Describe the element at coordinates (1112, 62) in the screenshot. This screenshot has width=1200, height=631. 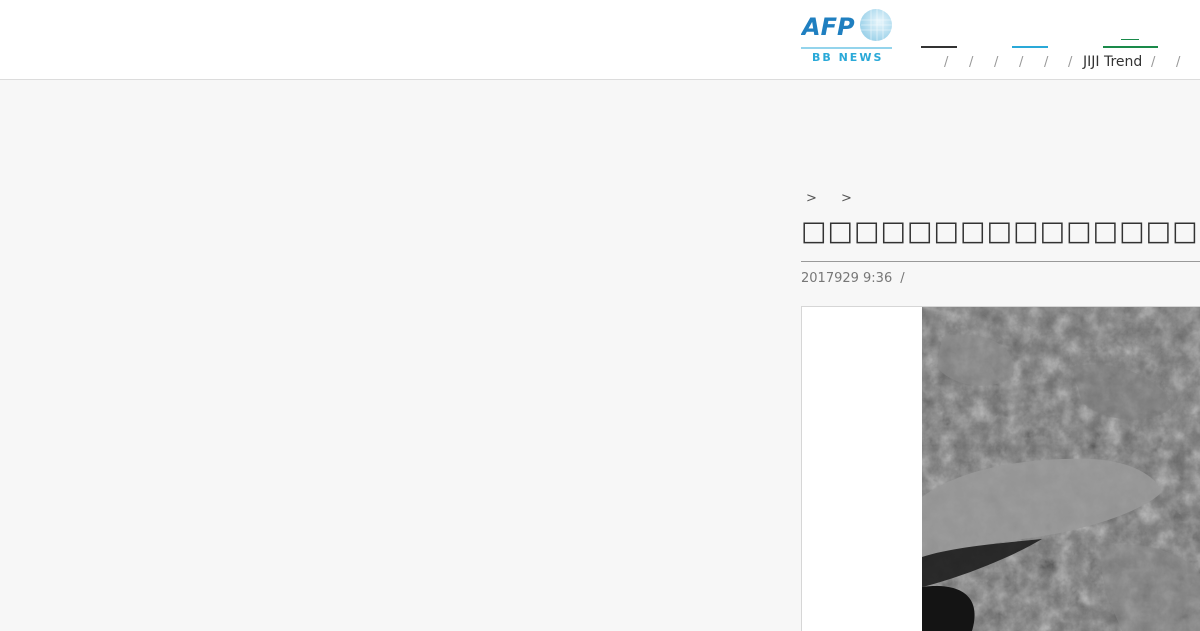
I see `nav-link-jiji-trend: JIJI Trend` at that location.